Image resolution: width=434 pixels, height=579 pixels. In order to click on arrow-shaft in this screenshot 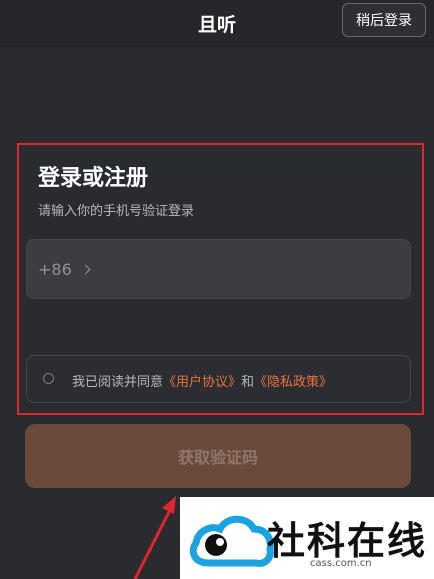, I will do `click(153, 542)`.